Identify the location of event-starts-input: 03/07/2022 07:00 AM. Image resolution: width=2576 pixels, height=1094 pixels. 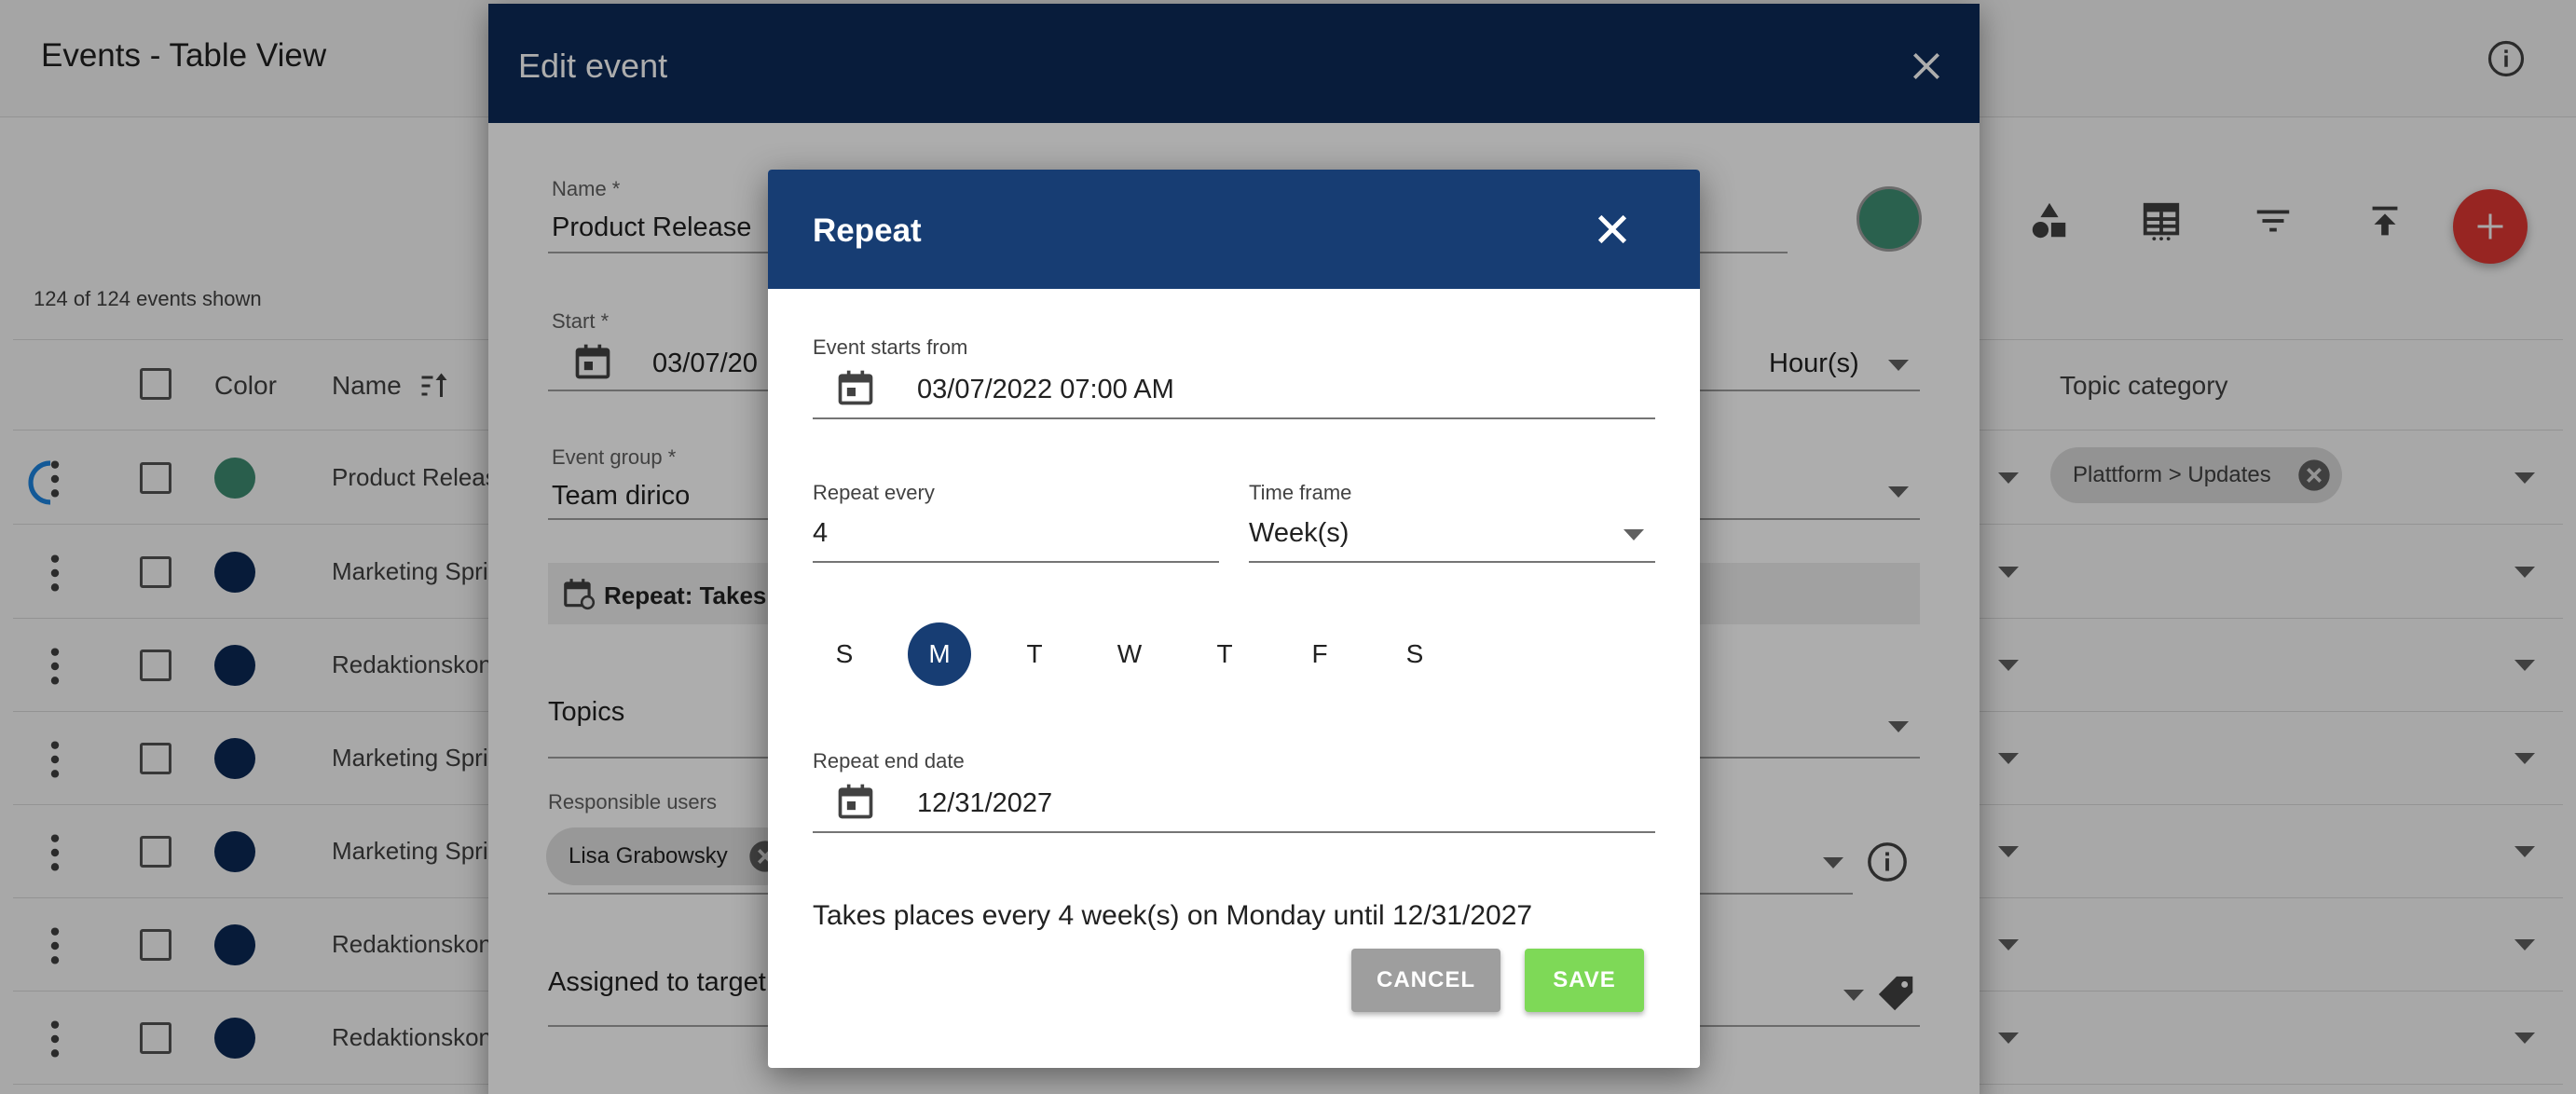
(1045, 390).